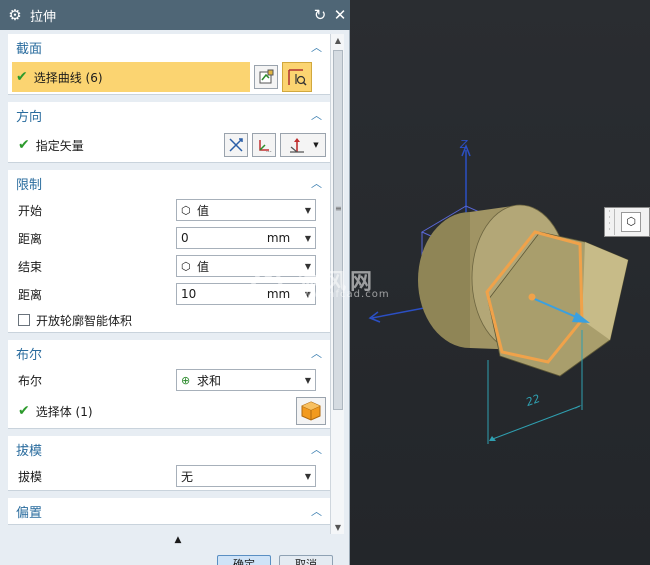 This screenshot has height=565, width=650. I want to click on z-axis-label: Z, so click(464, 144).